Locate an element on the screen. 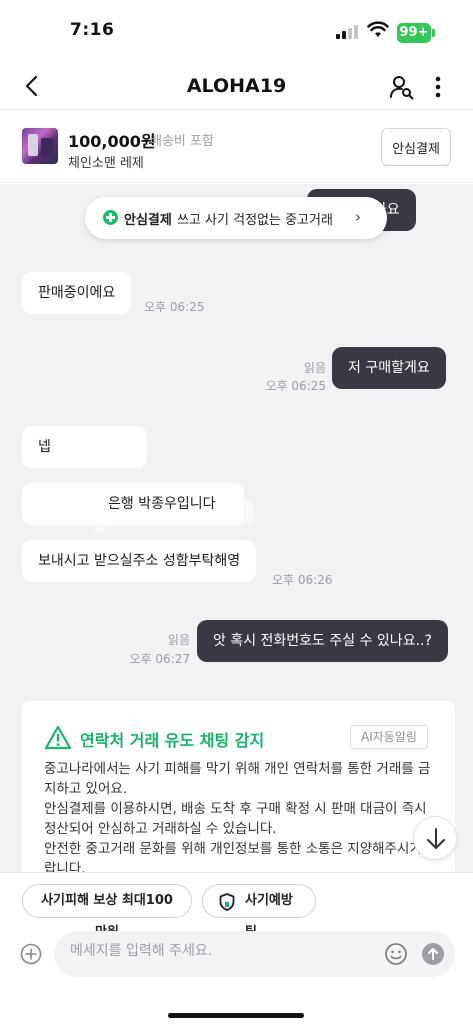 This screenshot has width=473, height=1024. product-name: 체인소맨 레제 is located at coordinates (106, 163).